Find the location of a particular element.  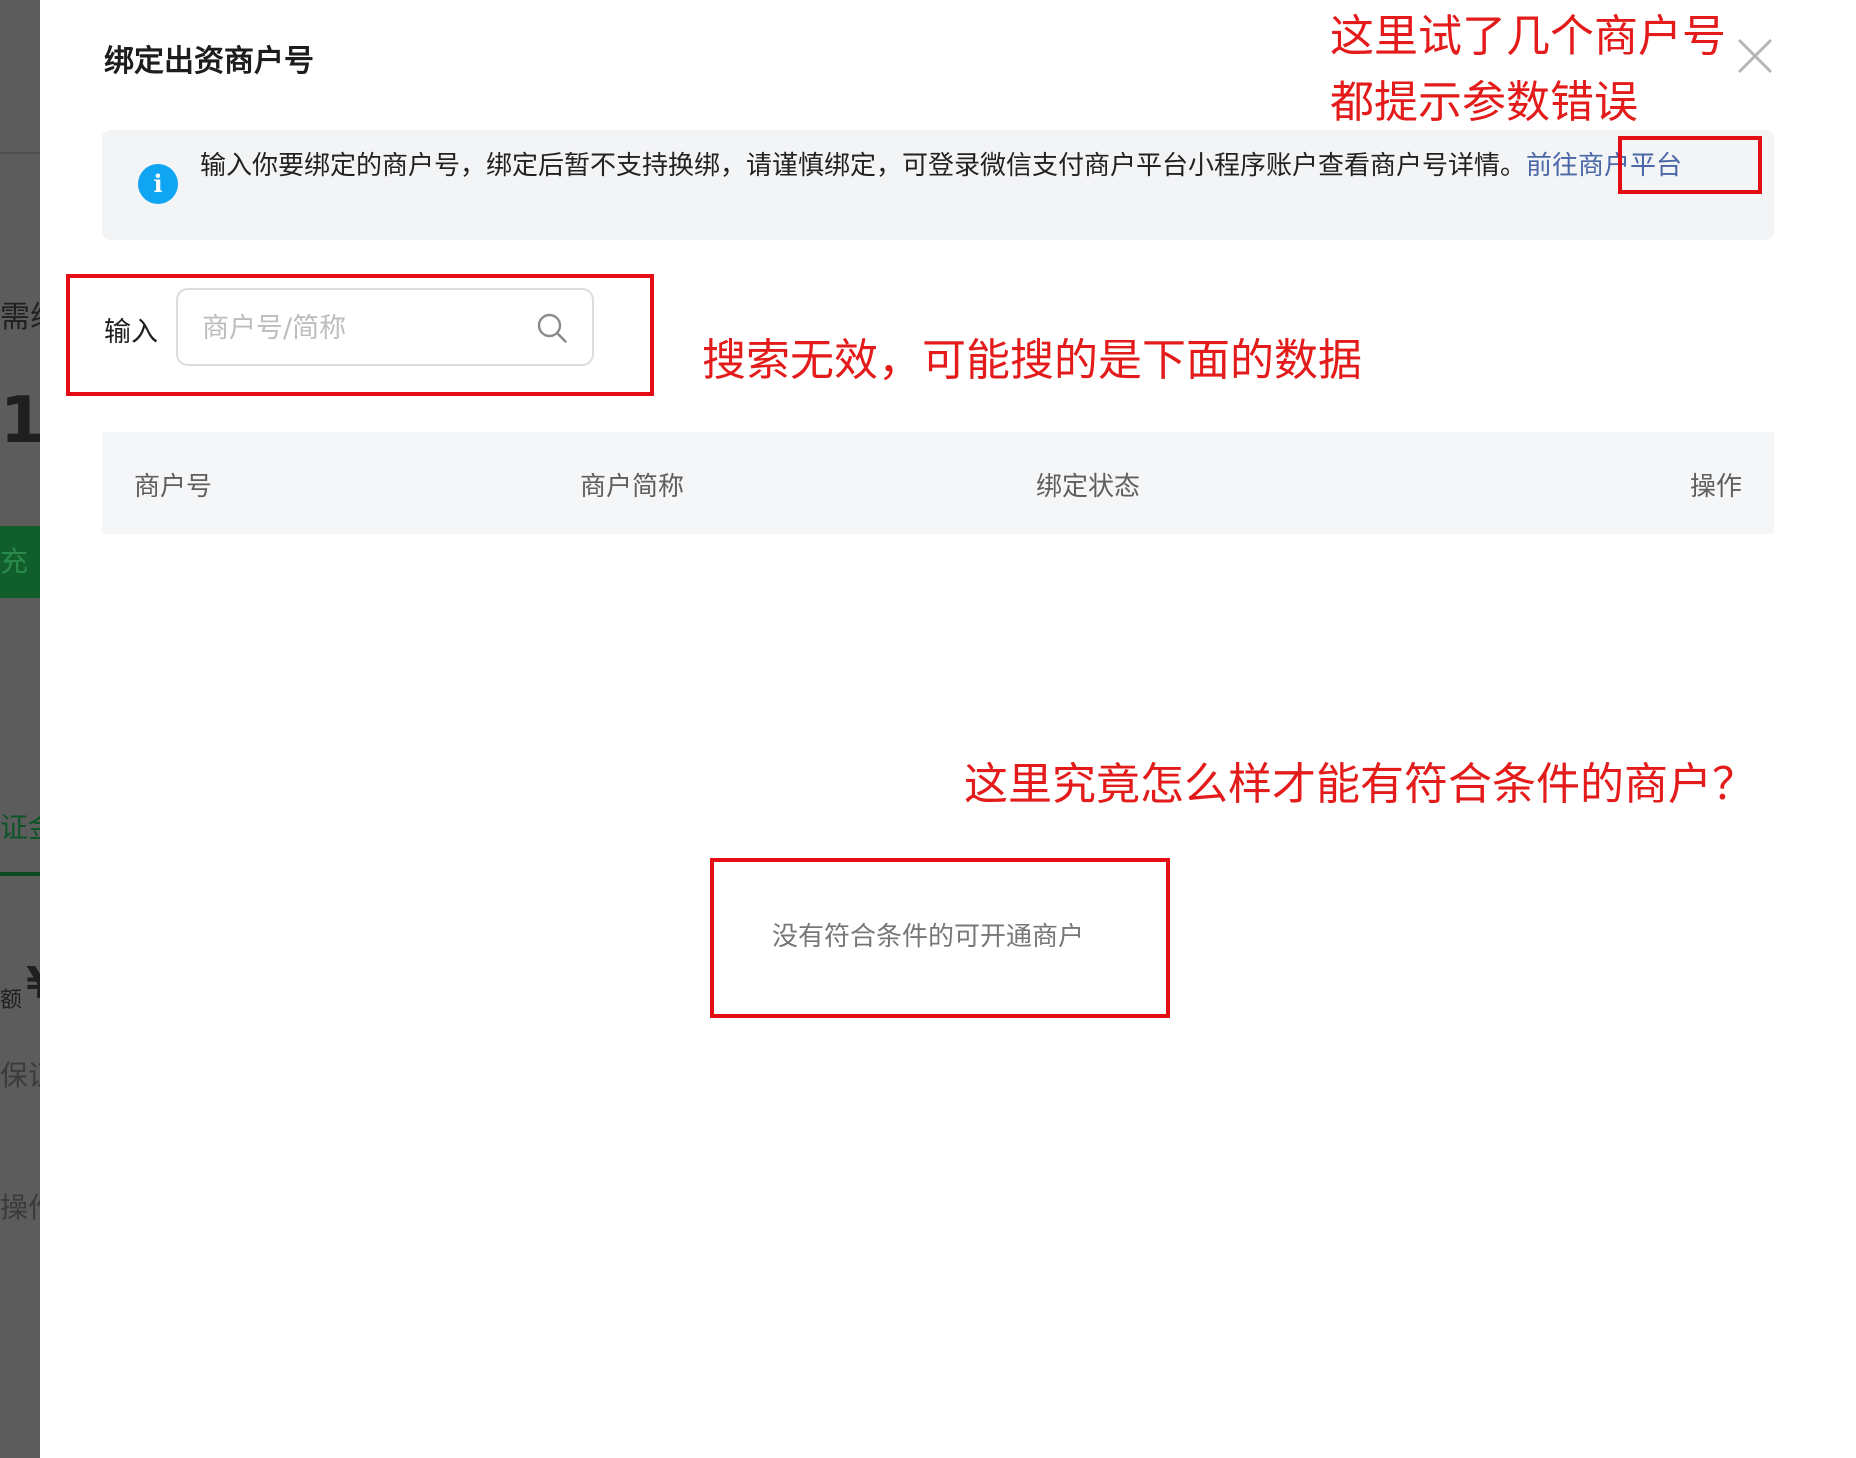

column-merchant-id: 商户号 is located at coordinates (173, 487).